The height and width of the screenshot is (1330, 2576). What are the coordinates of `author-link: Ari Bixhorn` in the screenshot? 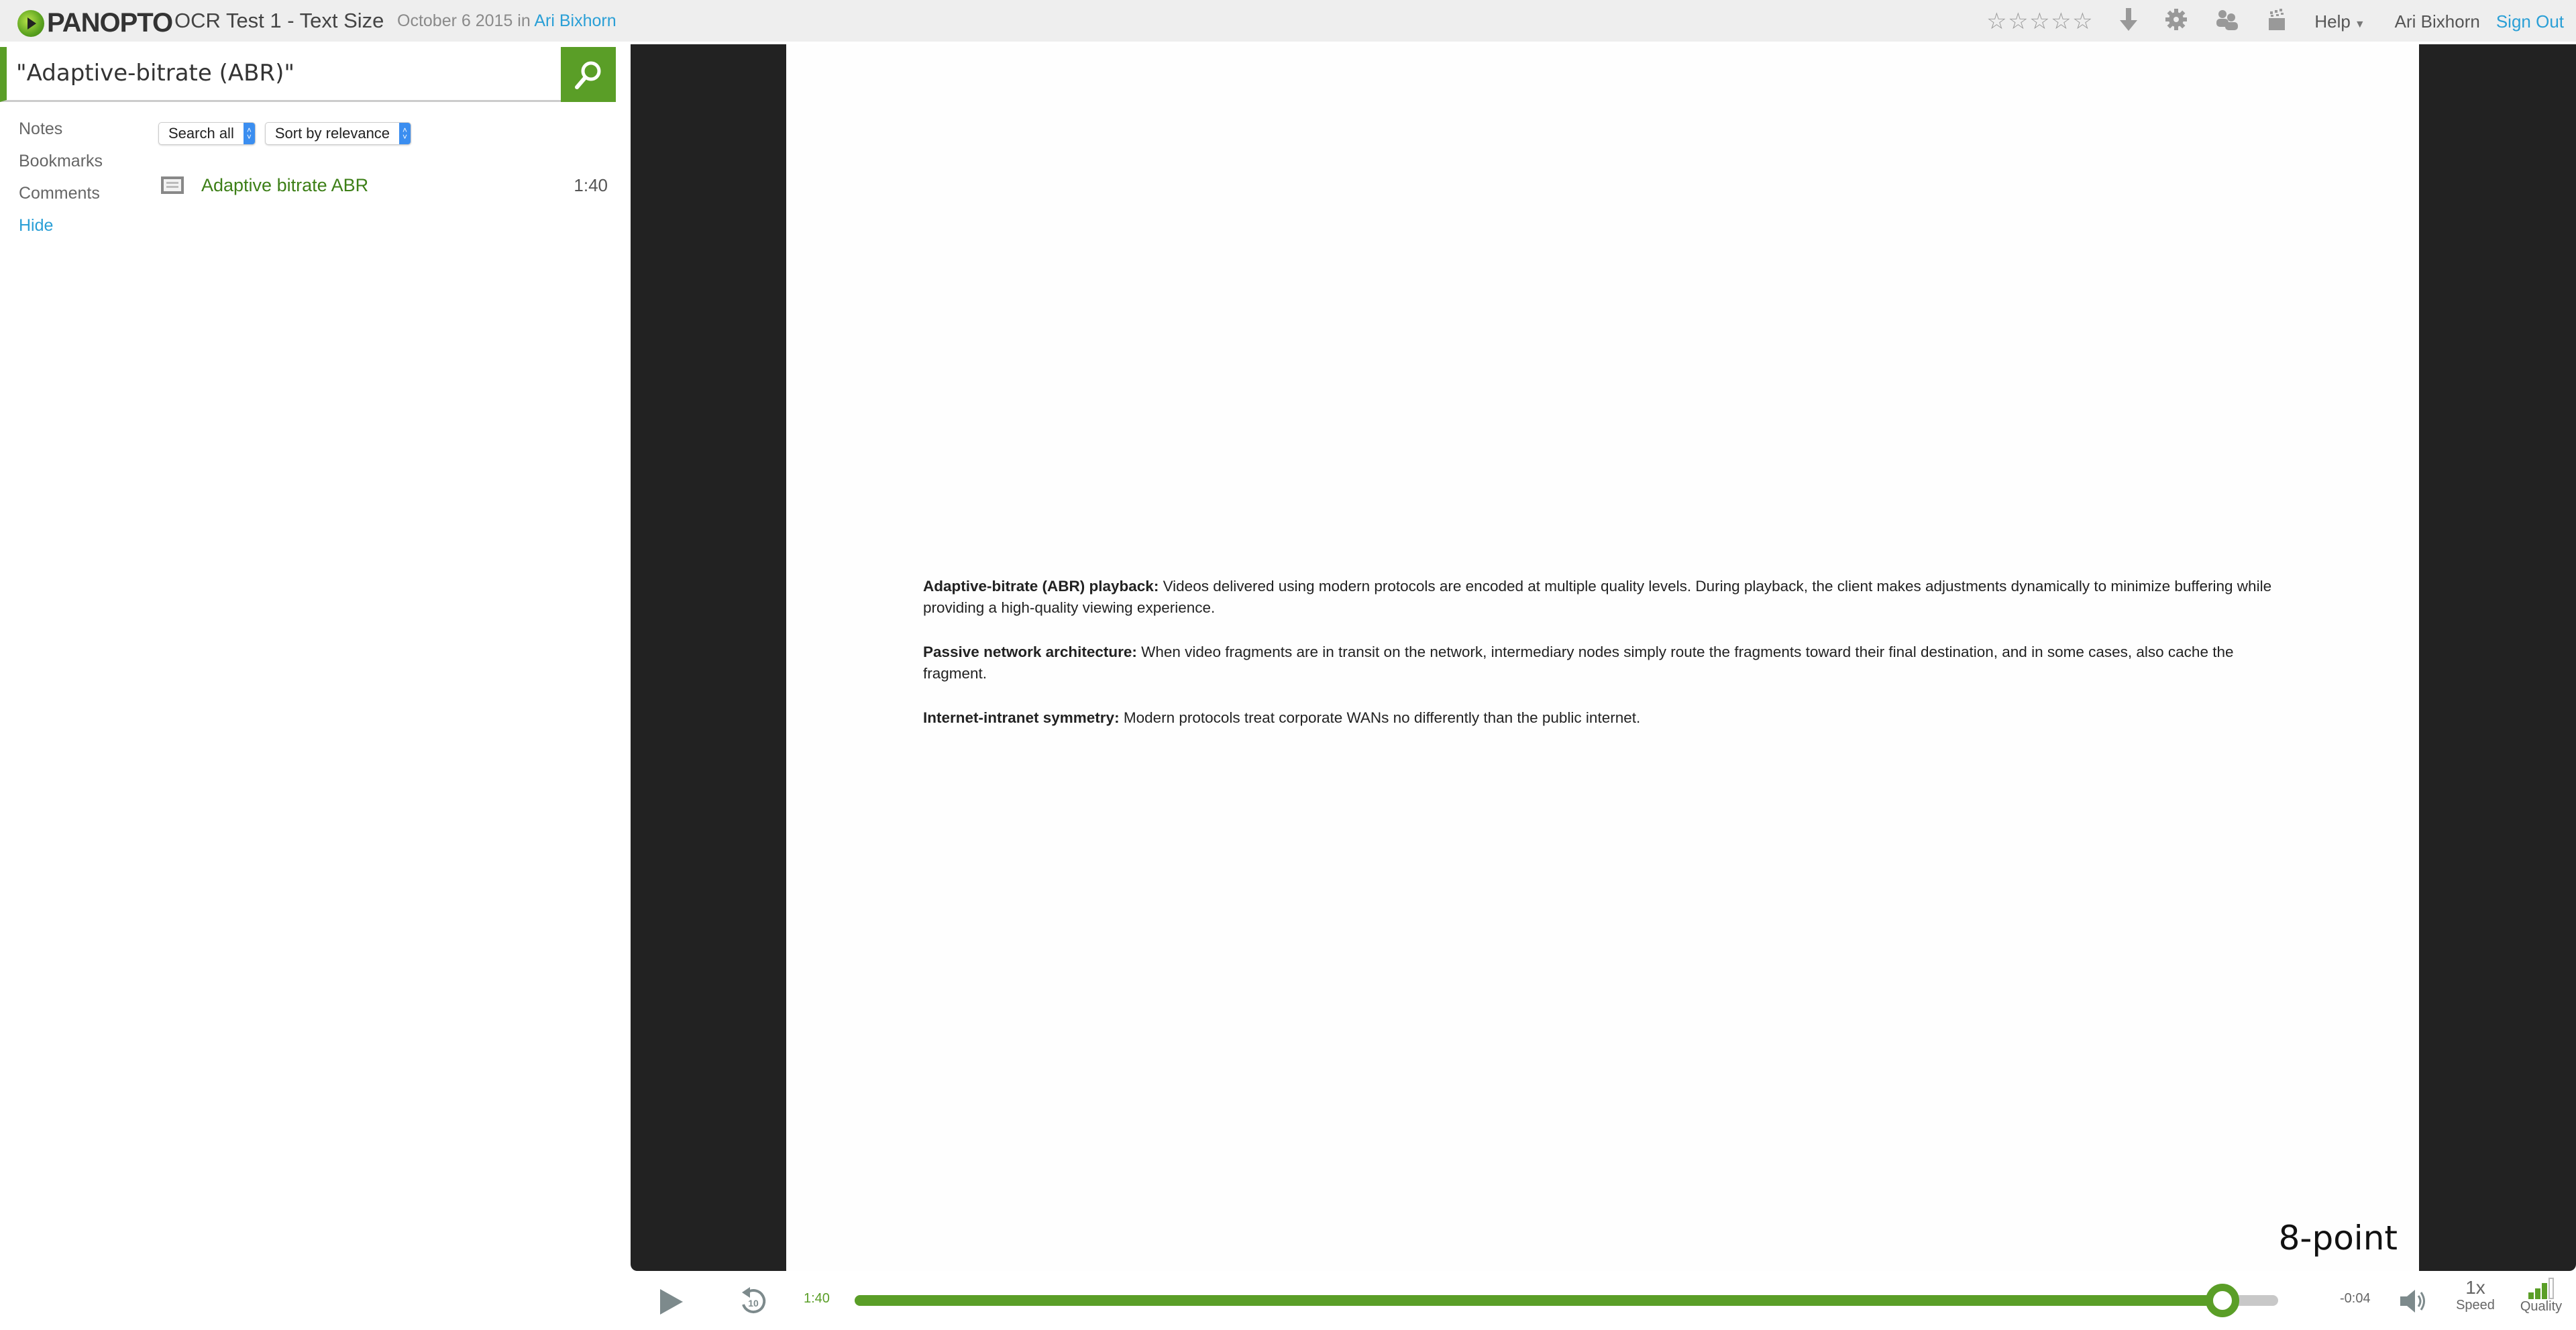 It's located at (575, 20).